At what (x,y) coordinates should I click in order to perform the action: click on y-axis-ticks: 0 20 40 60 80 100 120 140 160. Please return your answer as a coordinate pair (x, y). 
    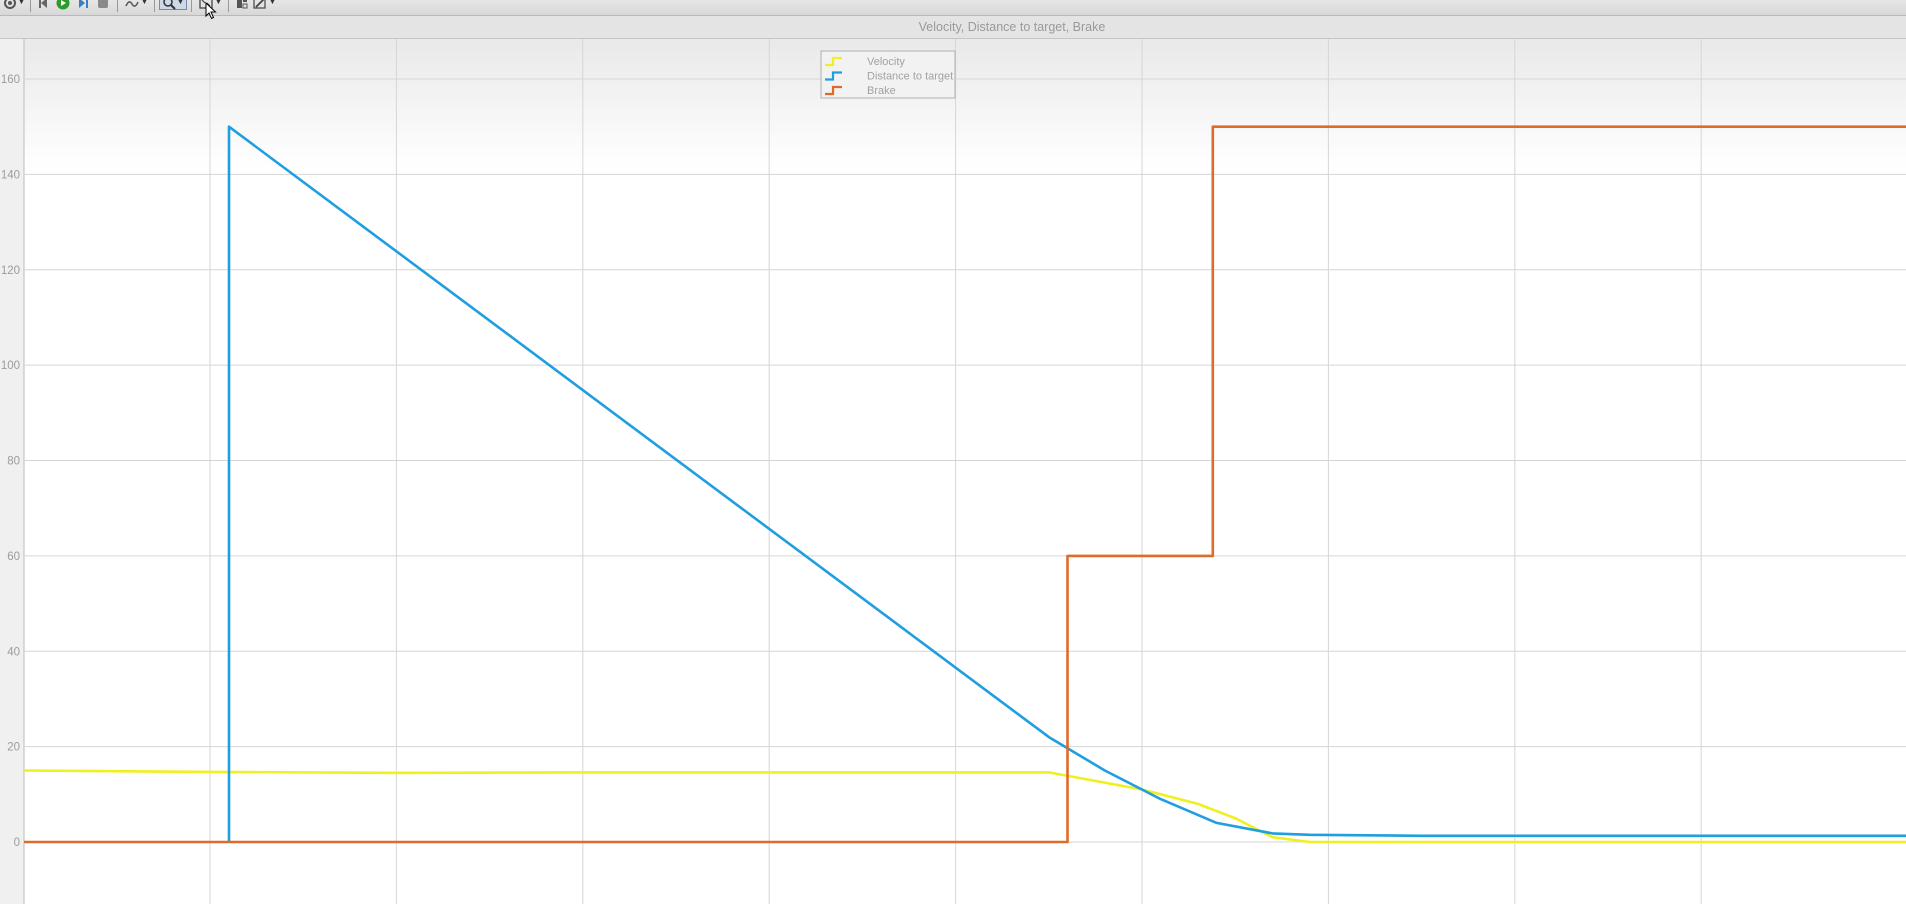
    Looking at the image, I should click on (10, 461).